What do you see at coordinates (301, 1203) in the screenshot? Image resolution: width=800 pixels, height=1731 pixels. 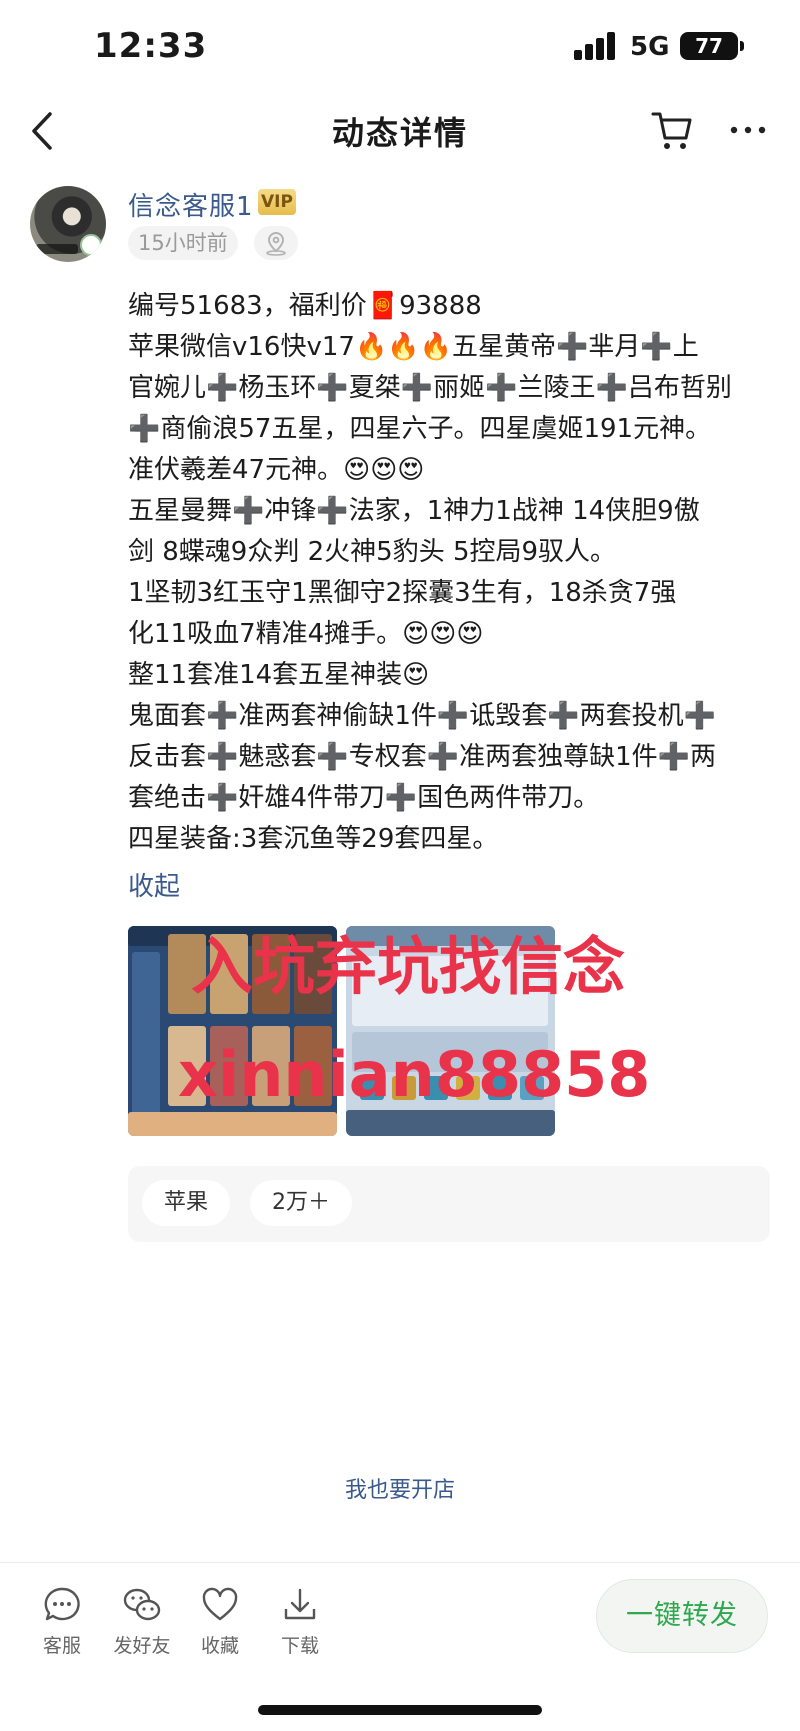 I see `tag-chip: 2万＋` at bounding box center [301, 1203].